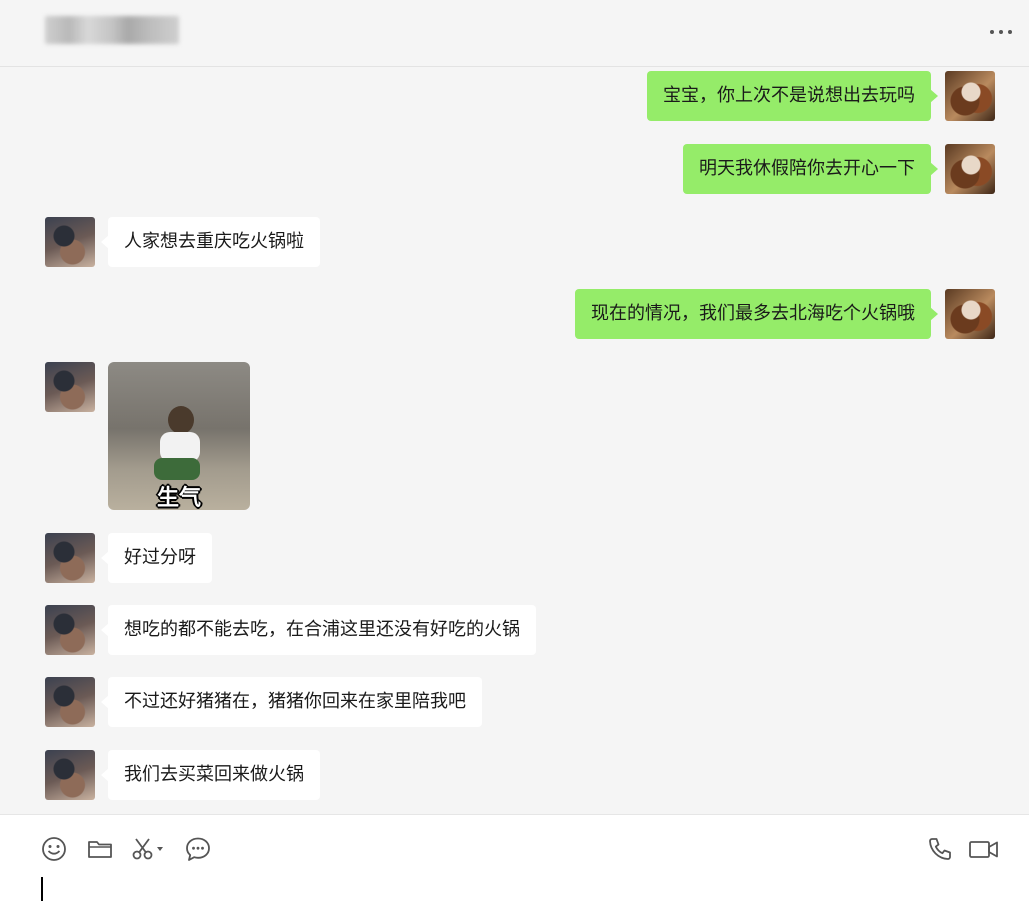 This screenshot has width=1029, height=901. What do you see at coordinates (291, 702) in the screenshot?
I see `message-bubble-incoming: 不过还好猪猪在，猪猪你回来在家里陪我吧` at bounding box center [291, 702].